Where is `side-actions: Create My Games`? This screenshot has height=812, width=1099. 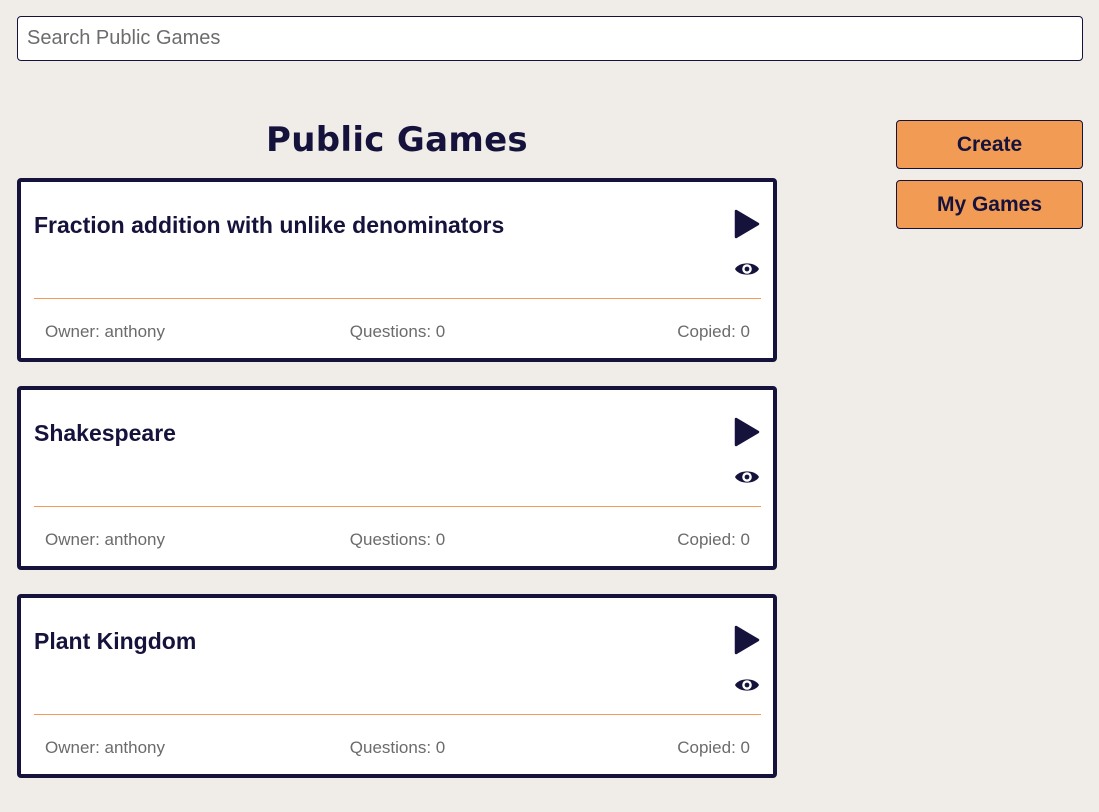 side-actions: Create My Games is located at coordinates (989, 180).